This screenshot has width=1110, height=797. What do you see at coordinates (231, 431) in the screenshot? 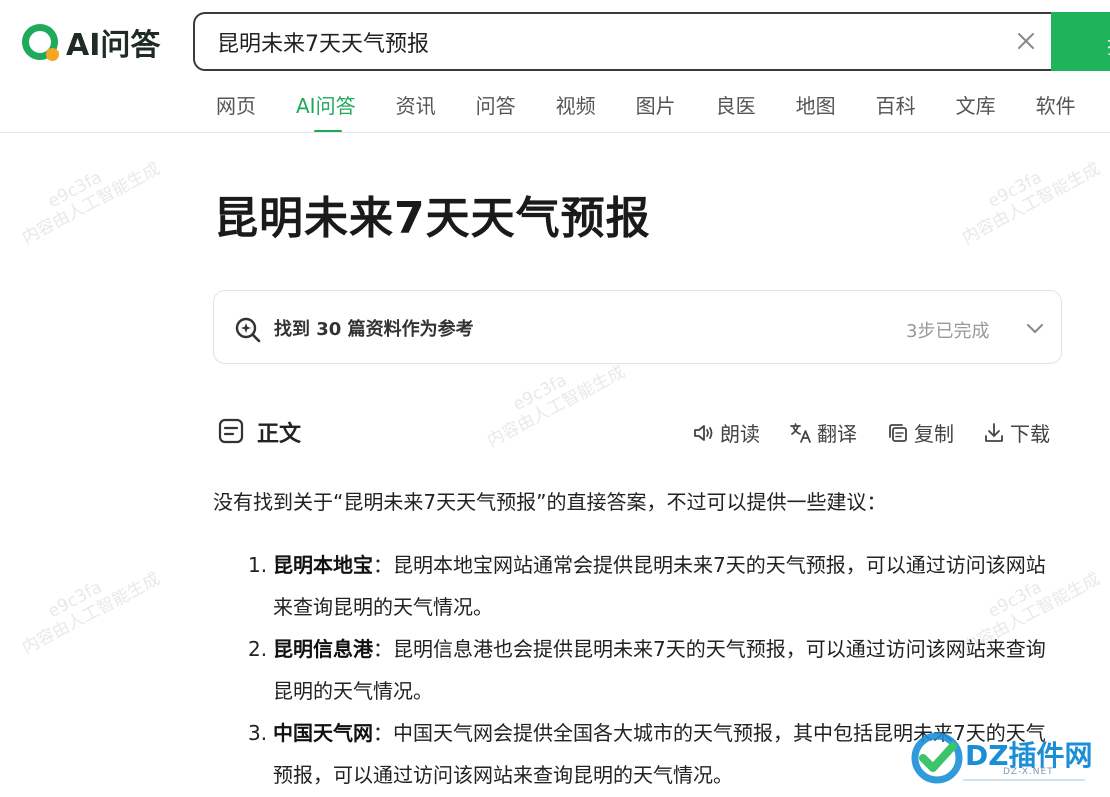
I see `document-icon` at bounding box center [231, 431].